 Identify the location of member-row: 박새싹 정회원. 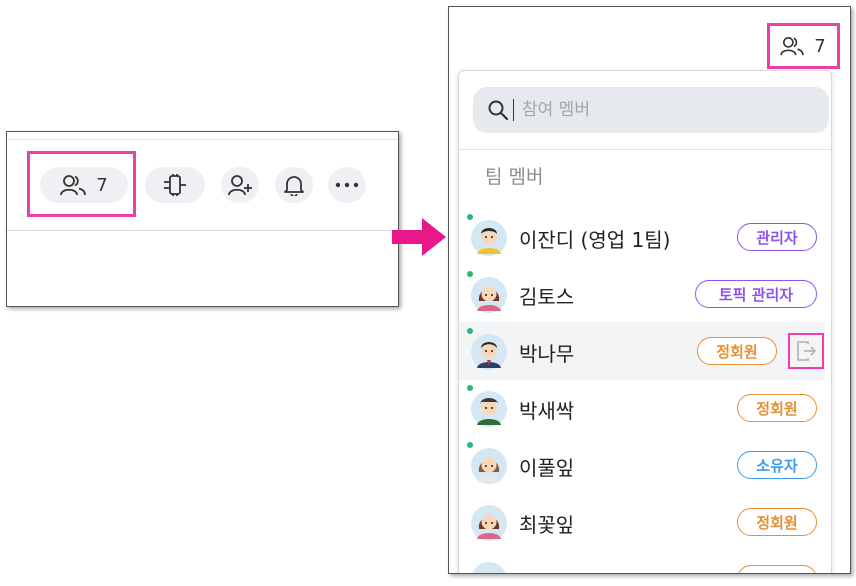
(642, 408).